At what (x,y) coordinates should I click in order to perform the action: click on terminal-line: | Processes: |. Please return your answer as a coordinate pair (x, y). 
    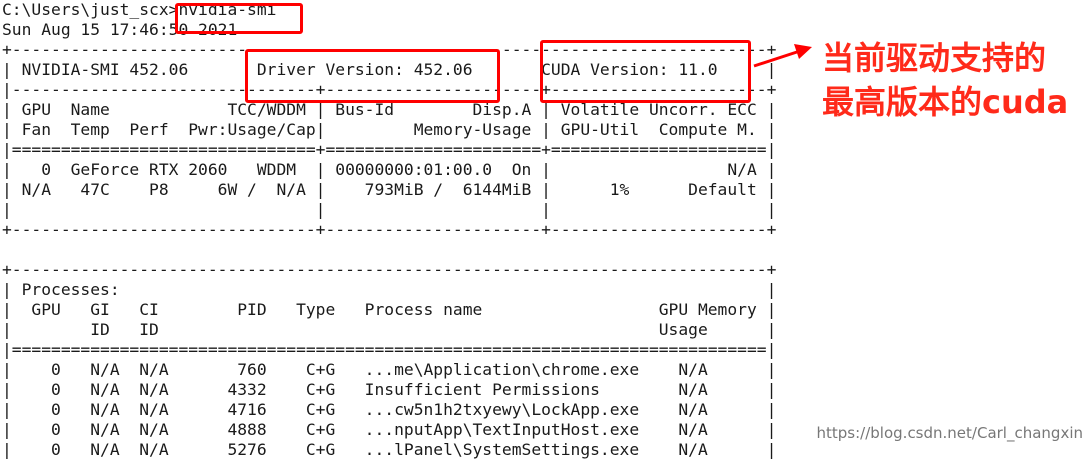
    Looking at the image, I should click on (389, 289).